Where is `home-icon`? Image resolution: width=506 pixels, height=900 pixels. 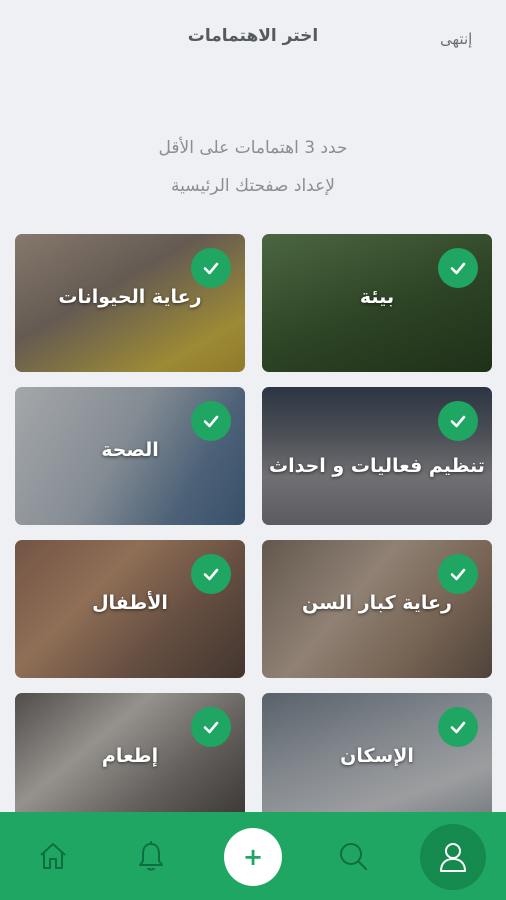 home-icon is located at coordinates (53, 856).